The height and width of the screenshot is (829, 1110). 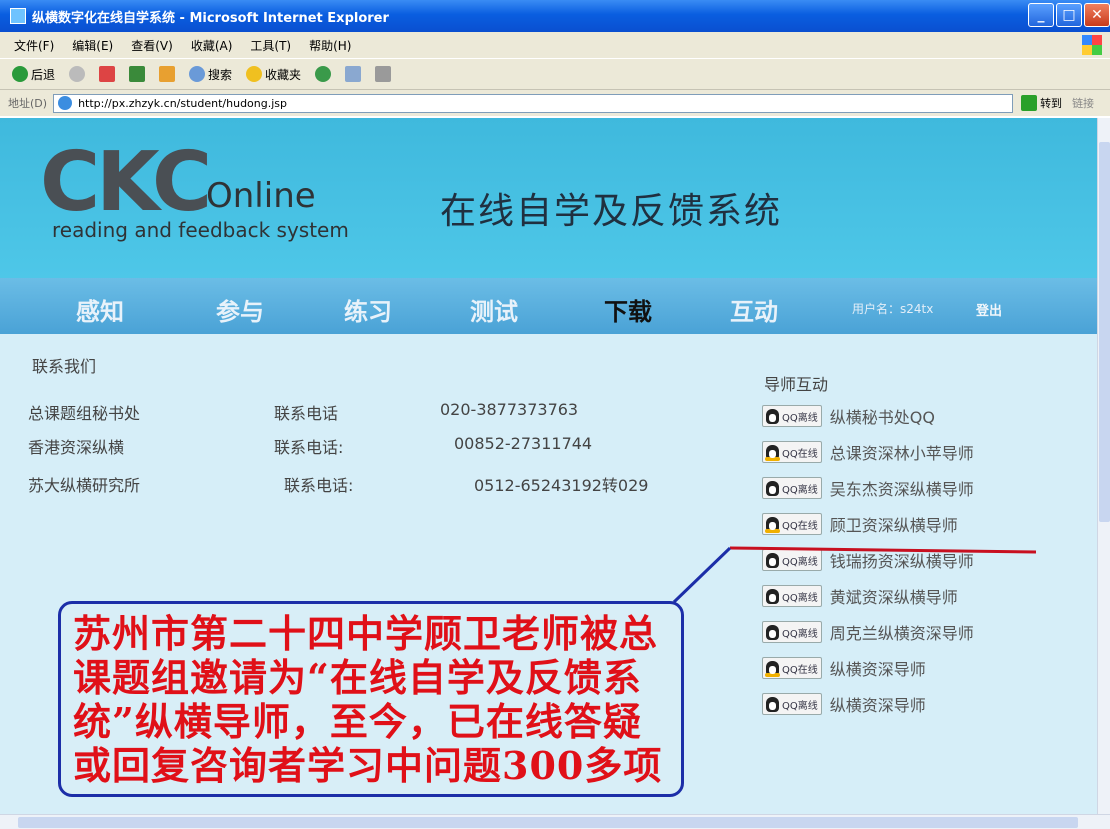 I want to click on refresh-button, so click(x=137, y=74).